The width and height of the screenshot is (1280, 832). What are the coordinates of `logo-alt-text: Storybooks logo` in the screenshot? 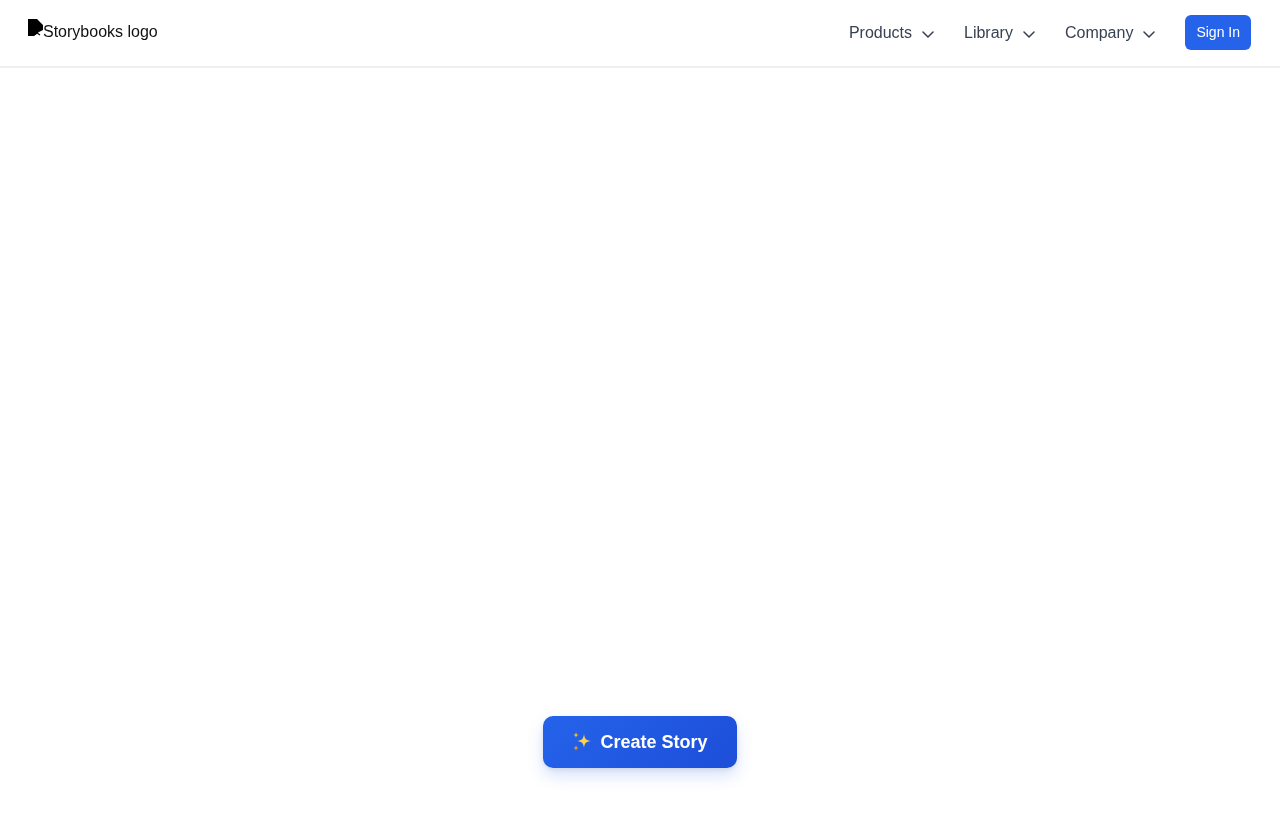 It's located at (100, 32).